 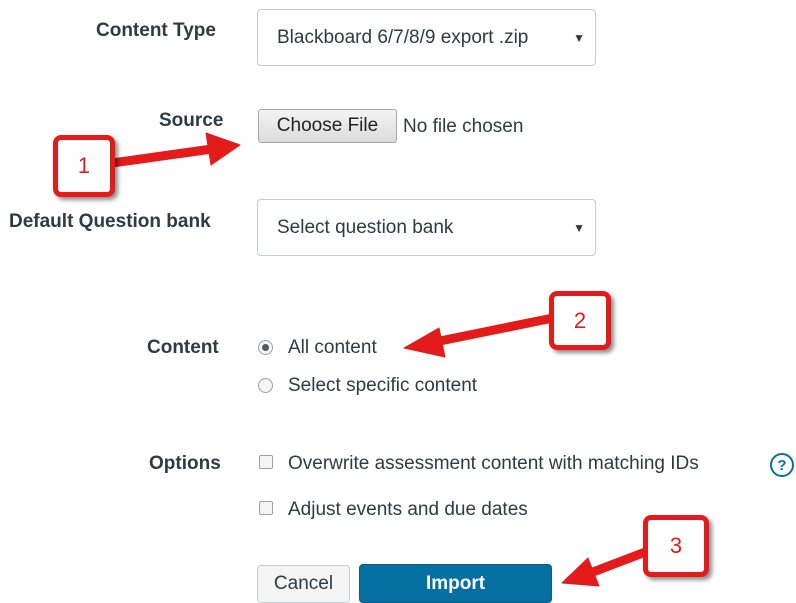 What do you see at coordinates (580, 320) in the screenshot?
I see `annotation-badge-2: 2` at bounding box center [580, 320].